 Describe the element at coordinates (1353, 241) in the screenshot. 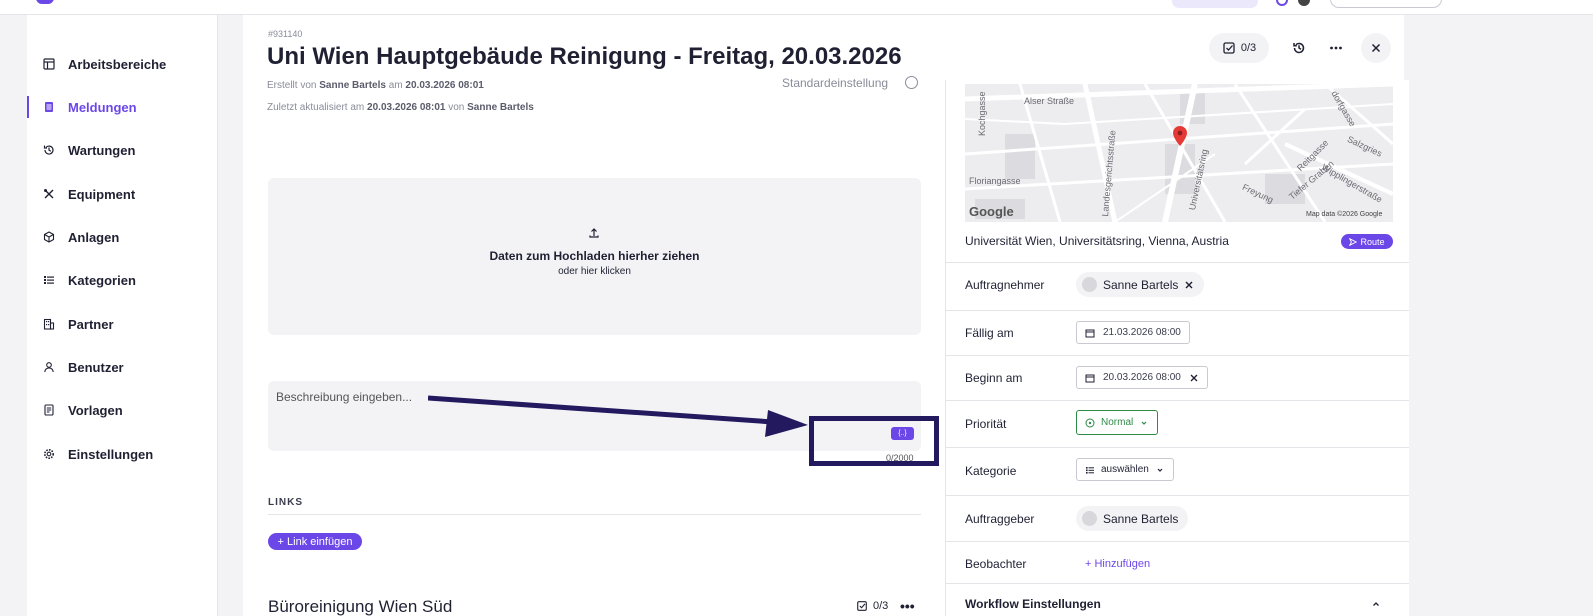

I see `navigation-icon` at that location.